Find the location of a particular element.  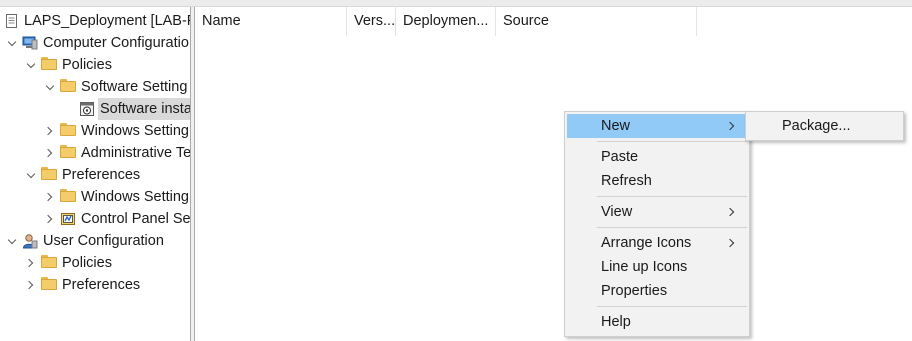

menu-item-view: View is located at coordinates (657, 212).